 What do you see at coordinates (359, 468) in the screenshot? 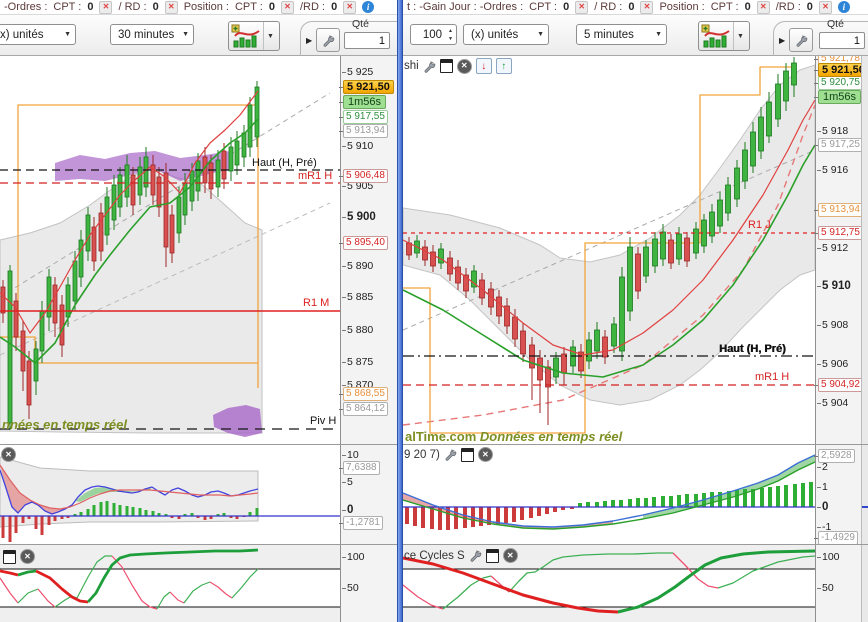
I see `axis-label: 7,6388` at bounding box center [359, 468].